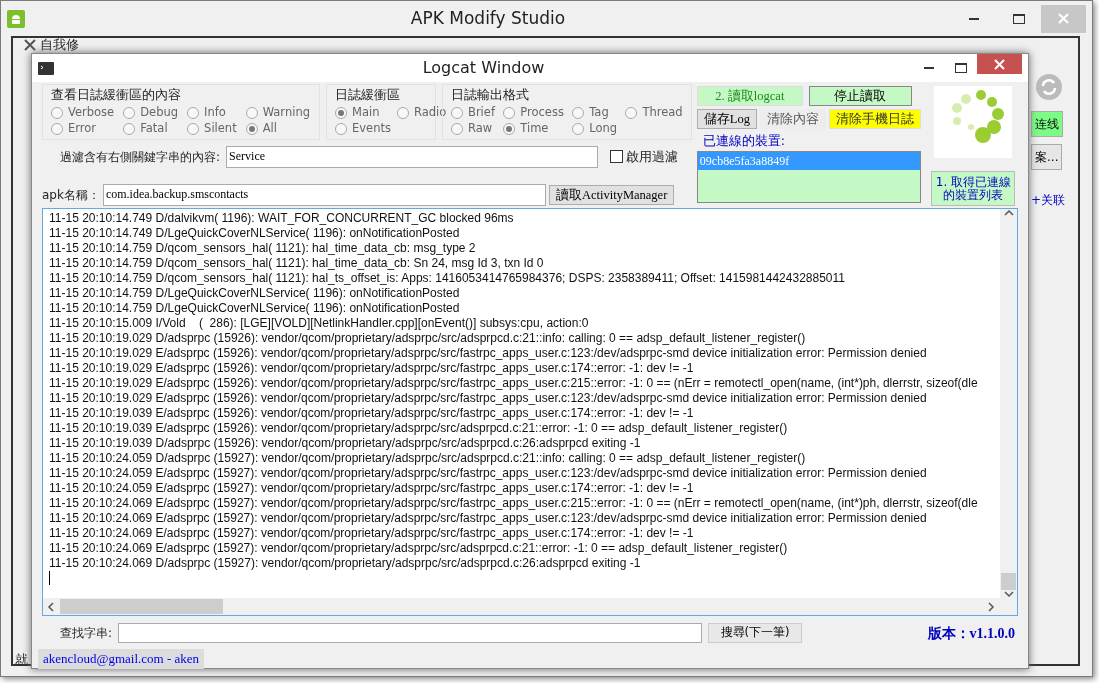 The image size is (1099, 683). I want to click on group-title: 日誌輸出格式, so click(490, 95).